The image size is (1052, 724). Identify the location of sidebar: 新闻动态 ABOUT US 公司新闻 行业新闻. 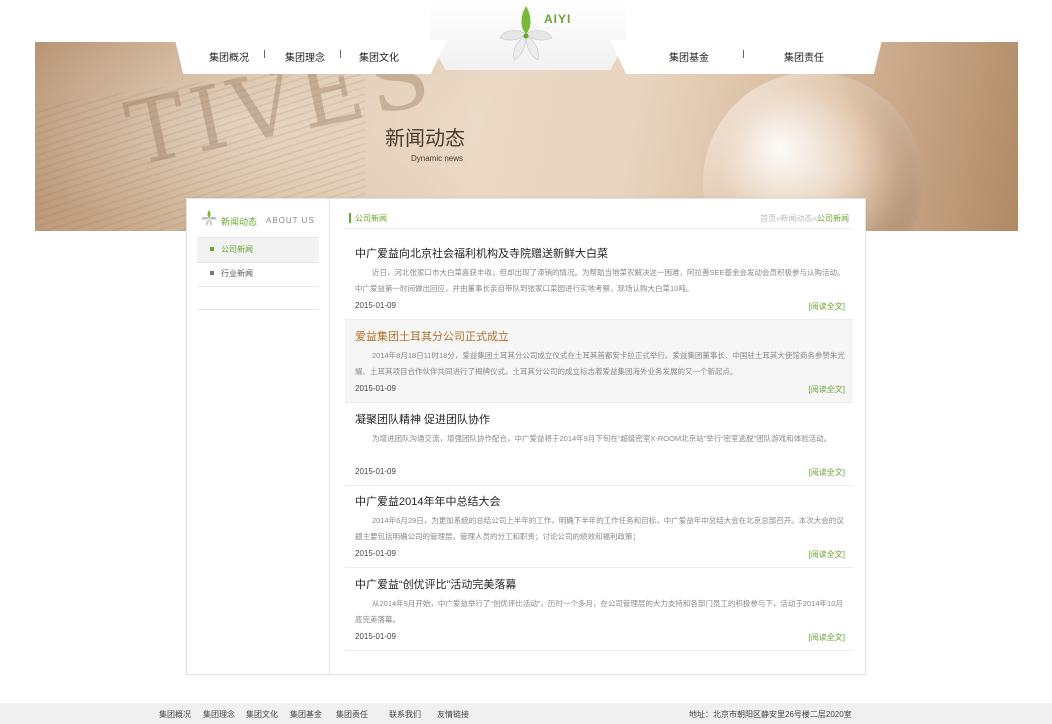
(258, 436).